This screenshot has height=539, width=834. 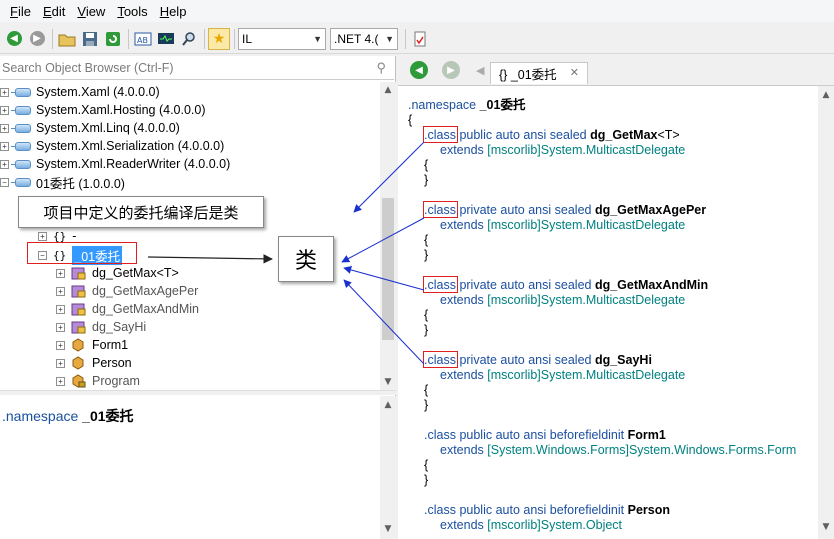 I want to click on annotation-highlight-namespace, so click(x=82, y=253).